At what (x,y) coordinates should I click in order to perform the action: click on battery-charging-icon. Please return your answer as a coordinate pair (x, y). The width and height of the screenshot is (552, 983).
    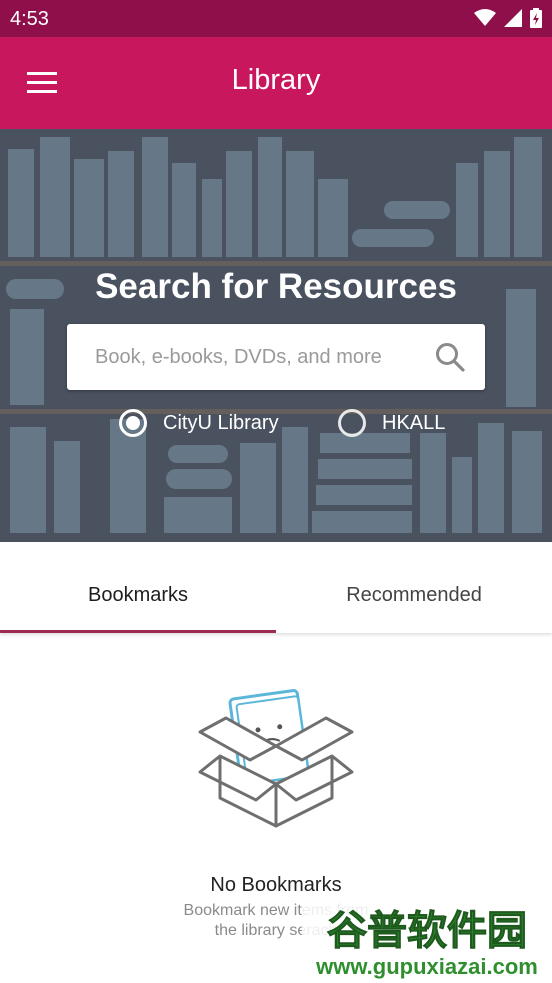
    Looking at the image, I should click on (536, 18).